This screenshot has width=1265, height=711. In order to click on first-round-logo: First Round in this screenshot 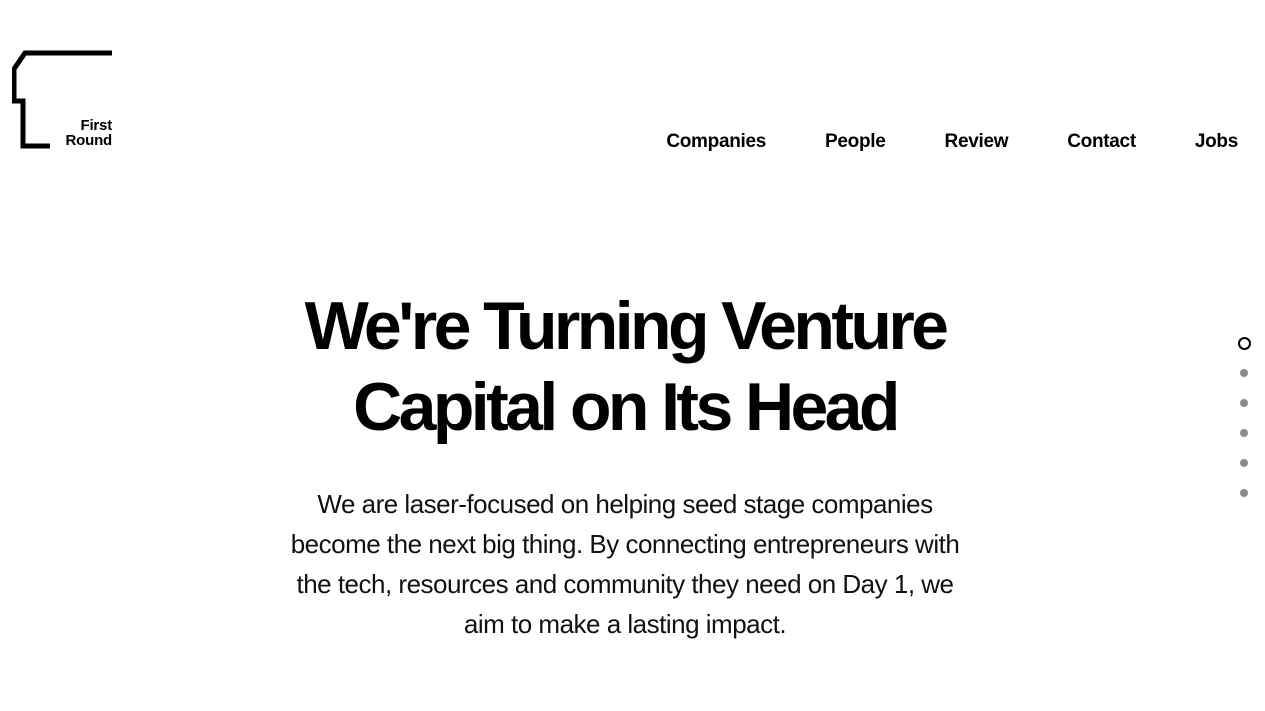, I will do `click(62, 100)`.